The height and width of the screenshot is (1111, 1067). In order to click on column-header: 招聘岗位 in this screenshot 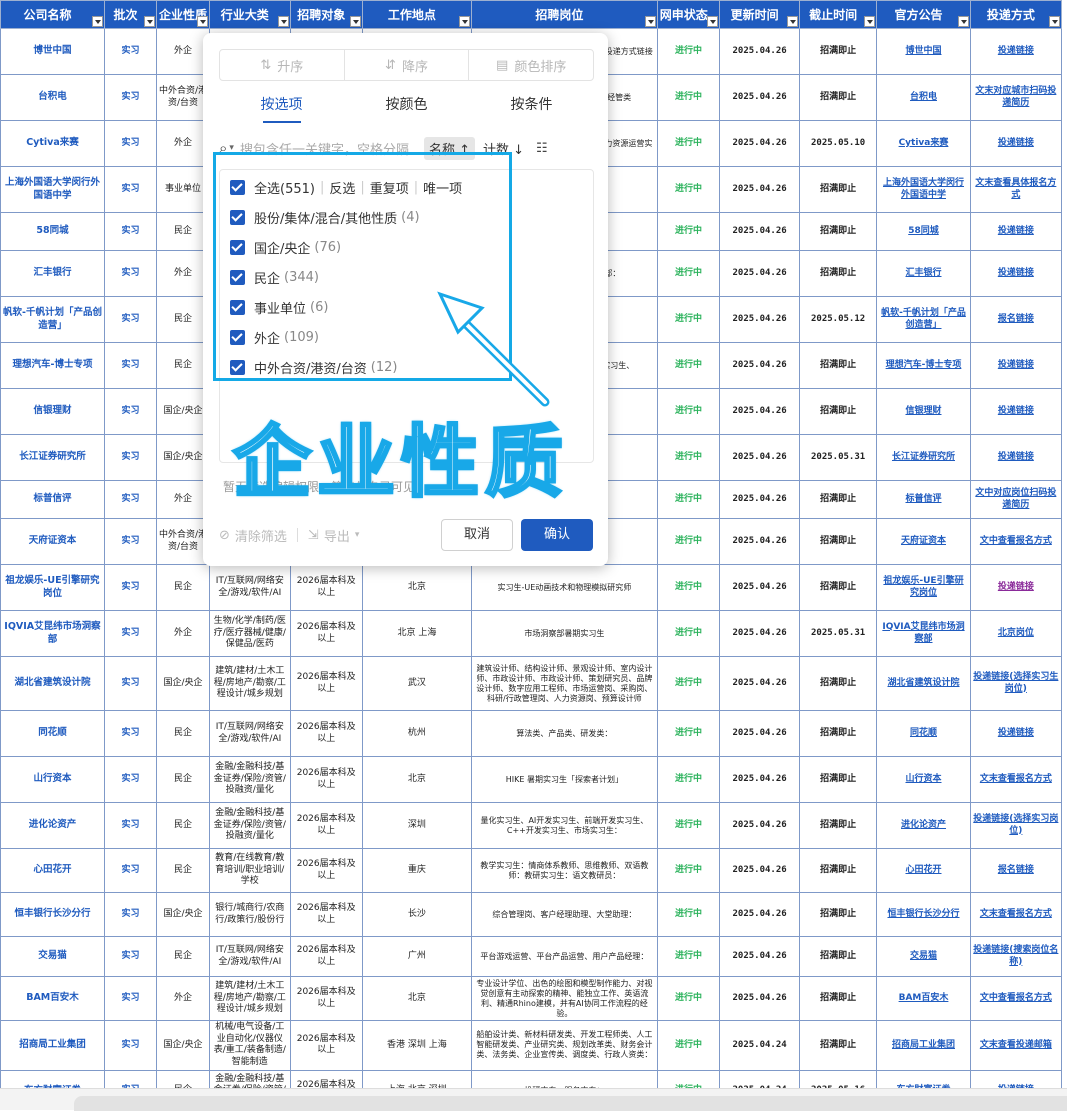, I will do `click(564, 14)`.